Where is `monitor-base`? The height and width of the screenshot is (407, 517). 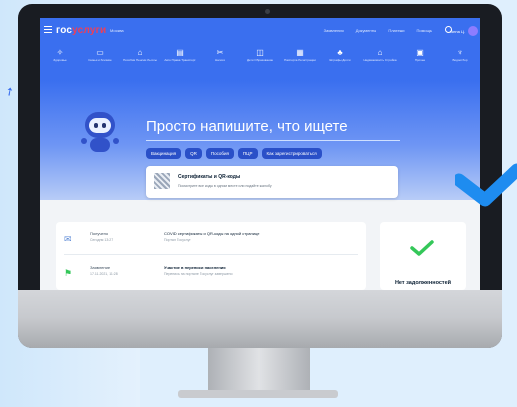
monitor-base is located at coordinates (258, 394).